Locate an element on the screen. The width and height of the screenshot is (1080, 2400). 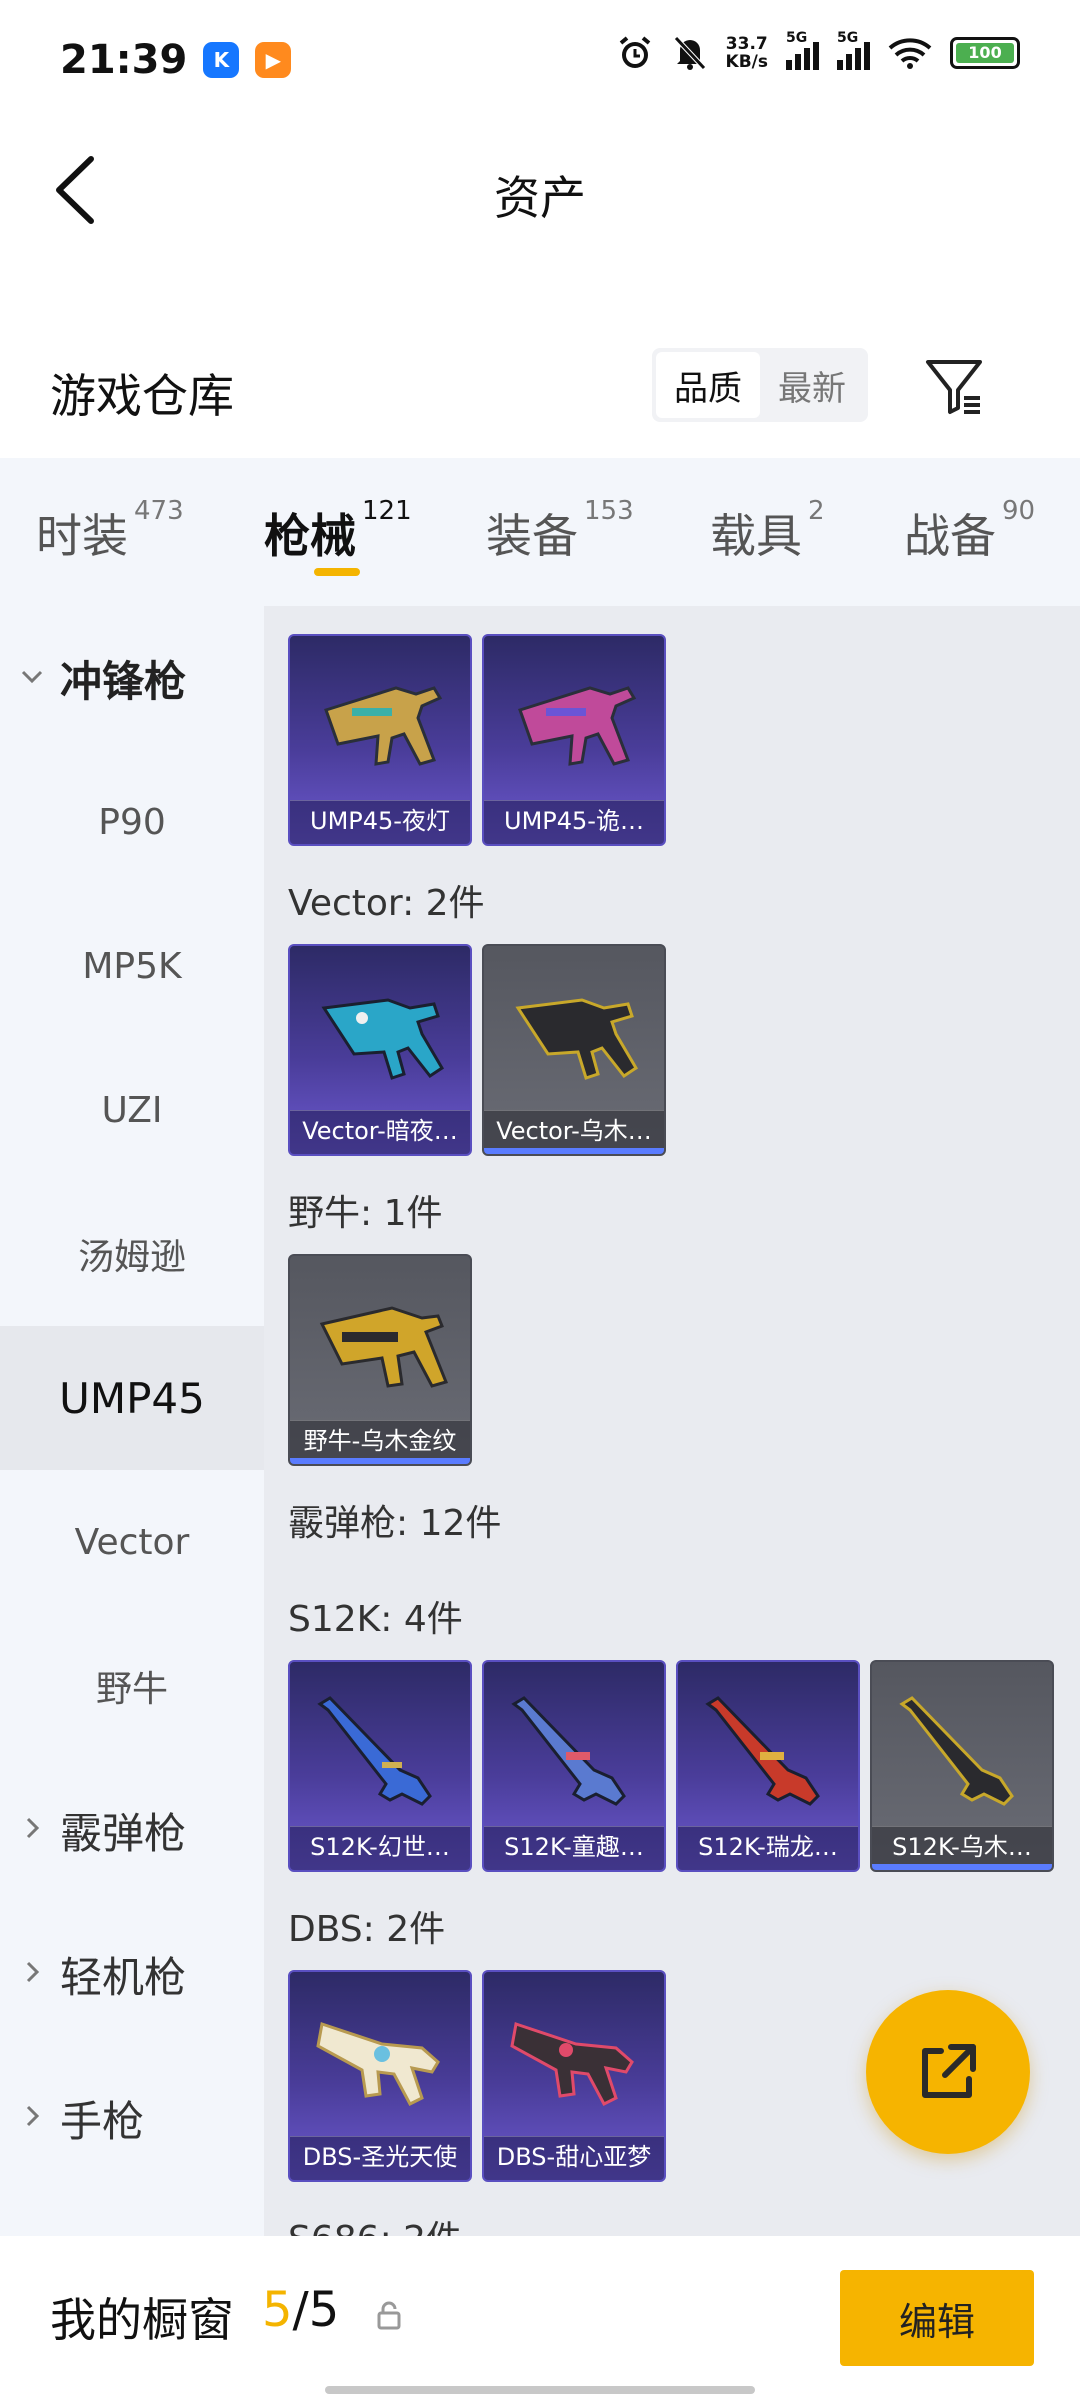
sidebar-item-vector: Vector is located at coordinates (132, 1542).